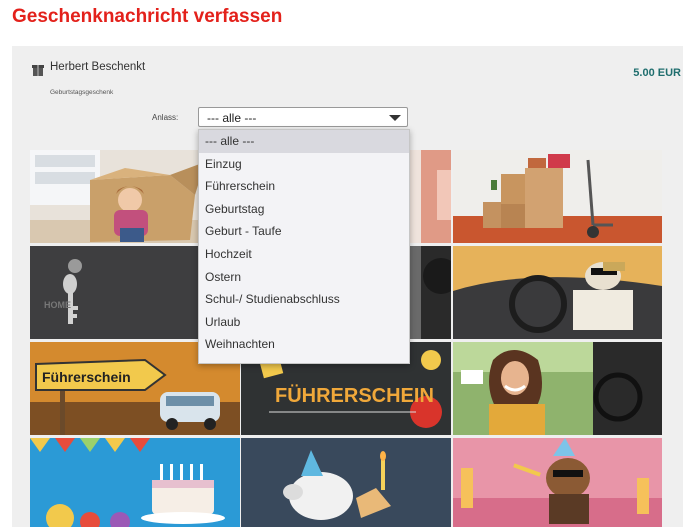 The height and width of the screenshot is (527, 683). I want to click on dropdown-option-hochzeit: Hochzeit, so click(304, 254).